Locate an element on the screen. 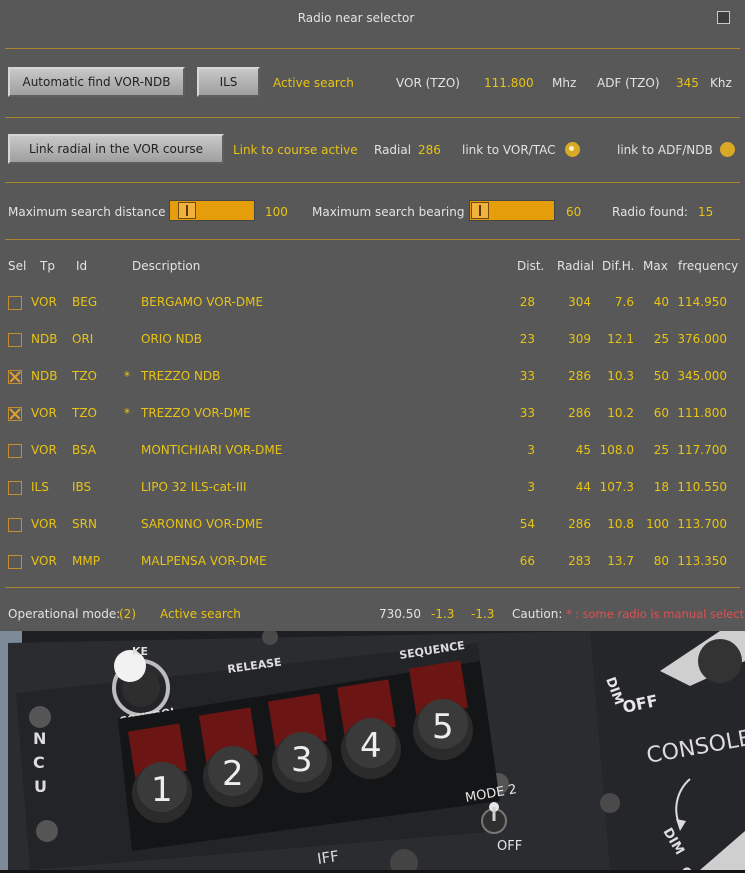  vor-label: VOR (TZO) is located at coordinates (428, 83).